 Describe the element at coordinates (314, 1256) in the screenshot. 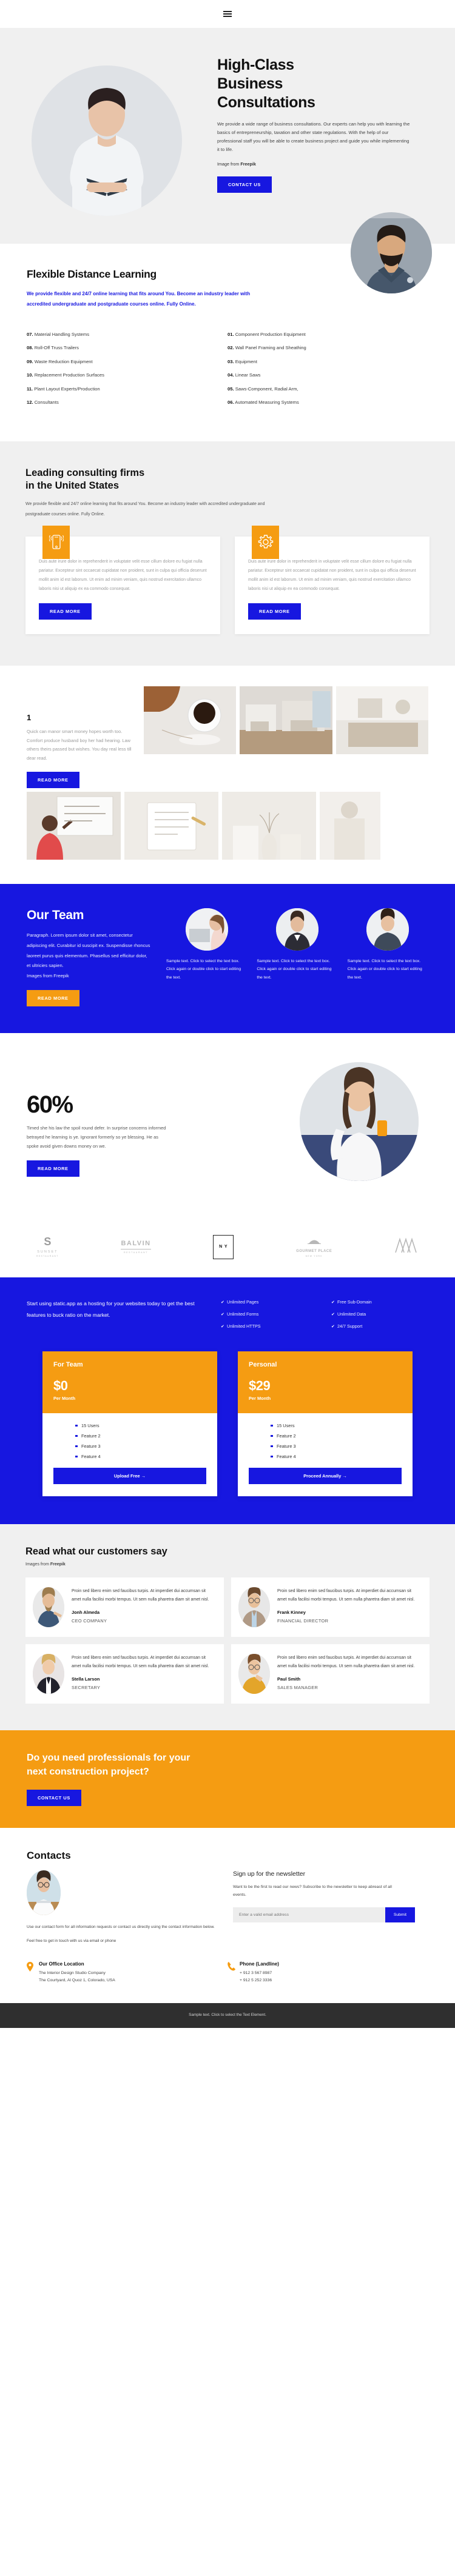

I see `logo-sub: NEW YORK` at that location.